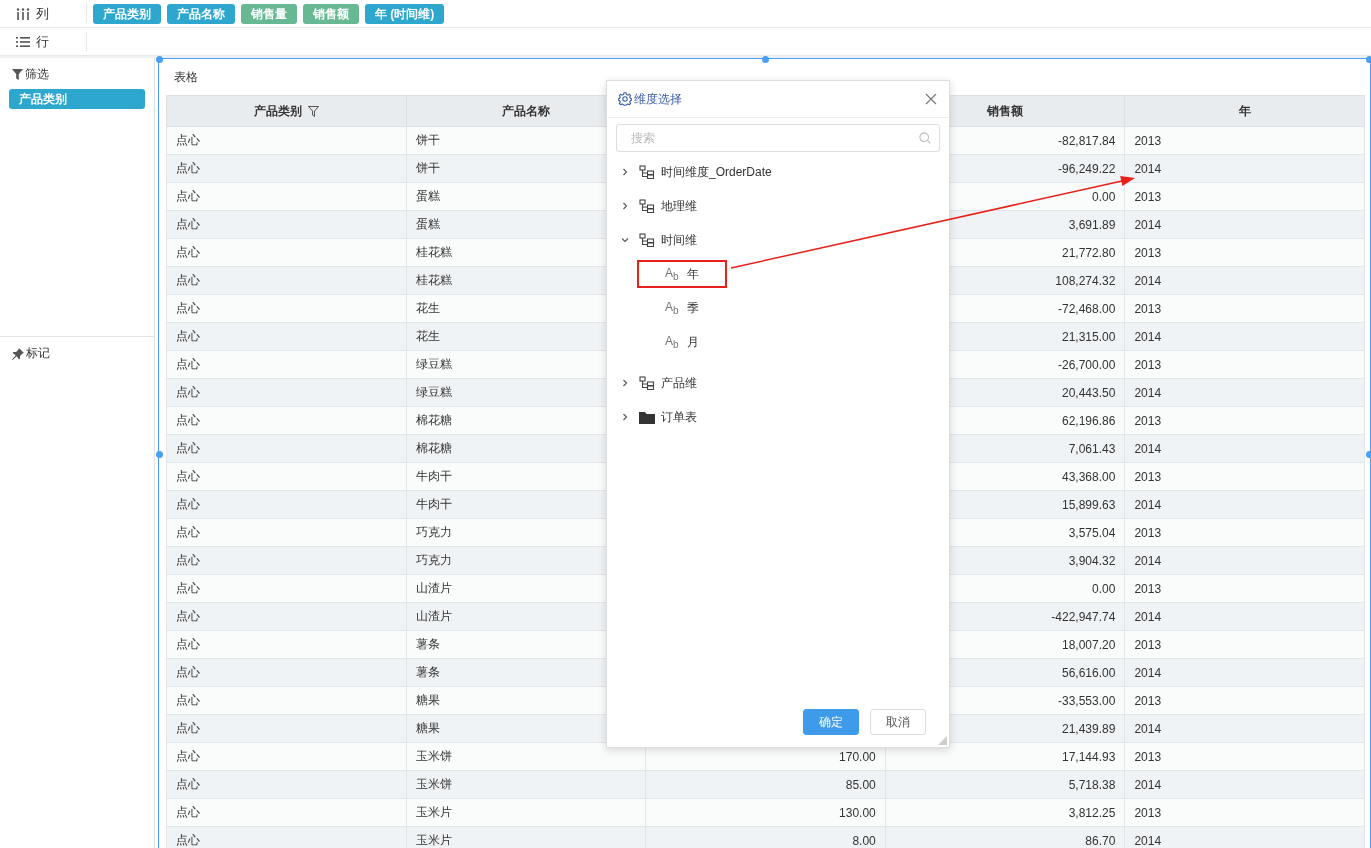 This screenshot has height=848, width=1371. Describe the element at coordinates (942, 740) in the screenshot. I see `resize-grip-icon` at that location.